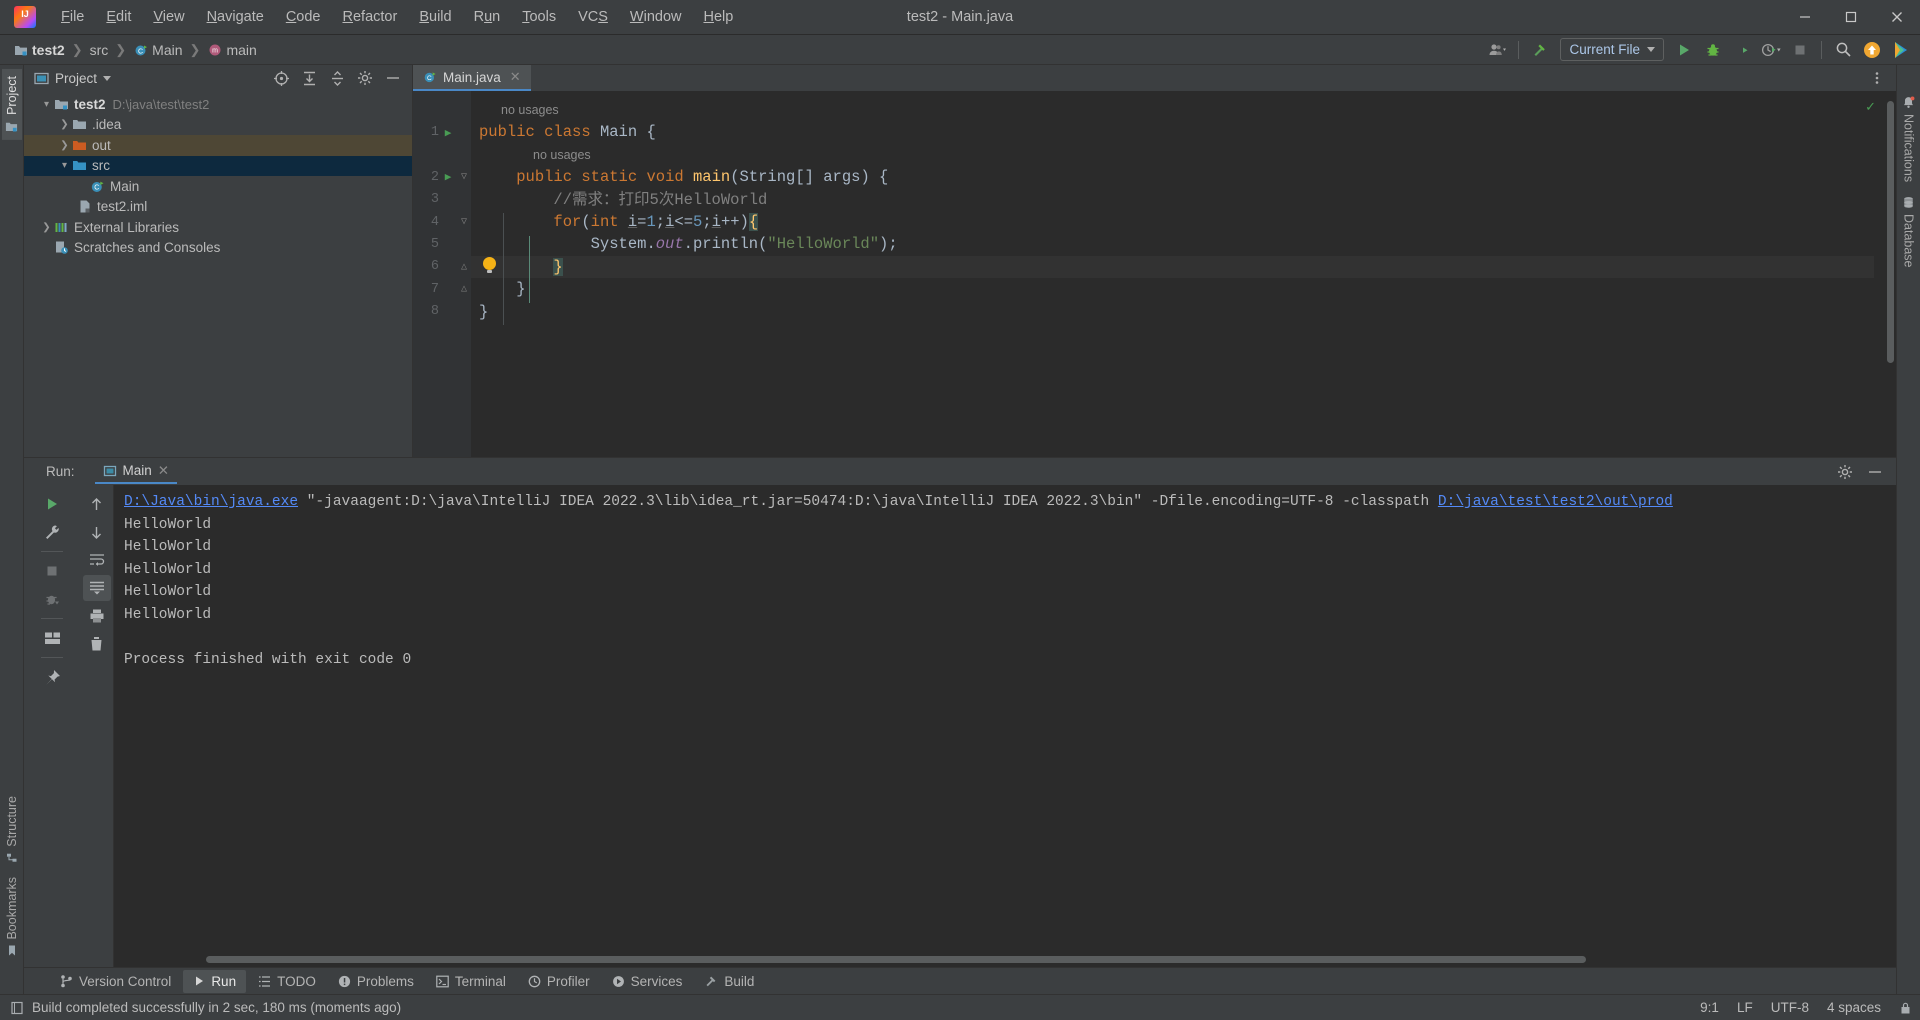 The image size is (1920, 1020). Describe the element at coordinates (1771, 50) in the screenshot. I see `profiler-icon` at that location.